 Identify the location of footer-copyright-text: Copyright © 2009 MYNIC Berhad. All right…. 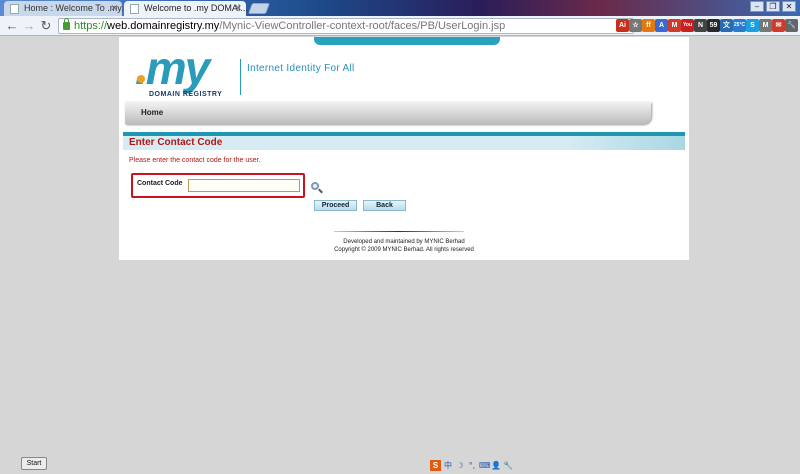
(404, 250).